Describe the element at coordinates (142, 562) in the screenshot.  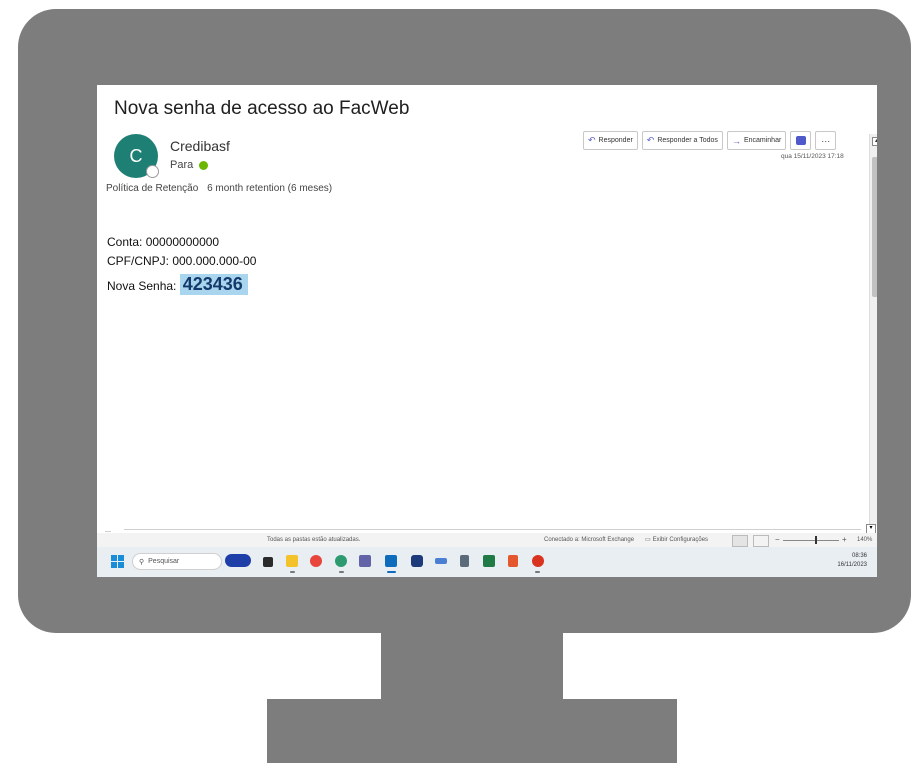
I see `search-icon: ⚲` at that location.